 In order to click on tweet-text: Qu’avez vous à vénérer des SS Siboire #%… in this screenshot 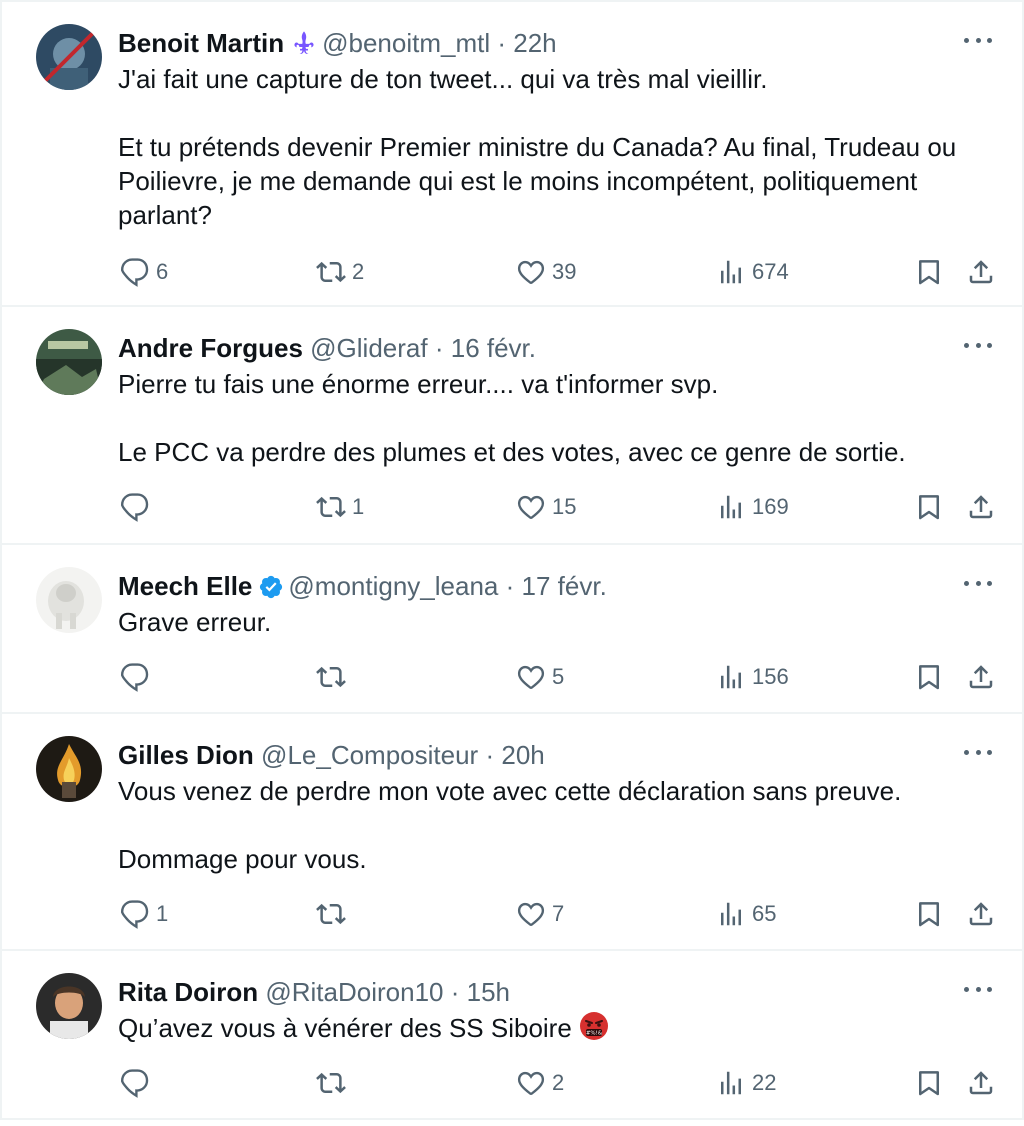, I will do `click(558, 1030)`.